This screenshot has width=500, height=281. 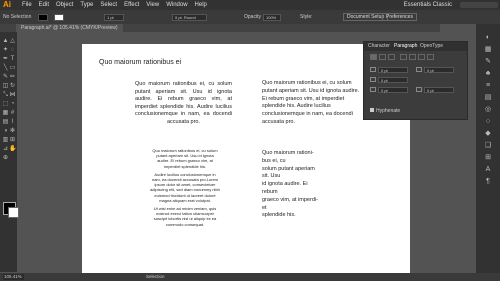 I want to click on stroke-icon: ≡, so click(x=488, y=85).